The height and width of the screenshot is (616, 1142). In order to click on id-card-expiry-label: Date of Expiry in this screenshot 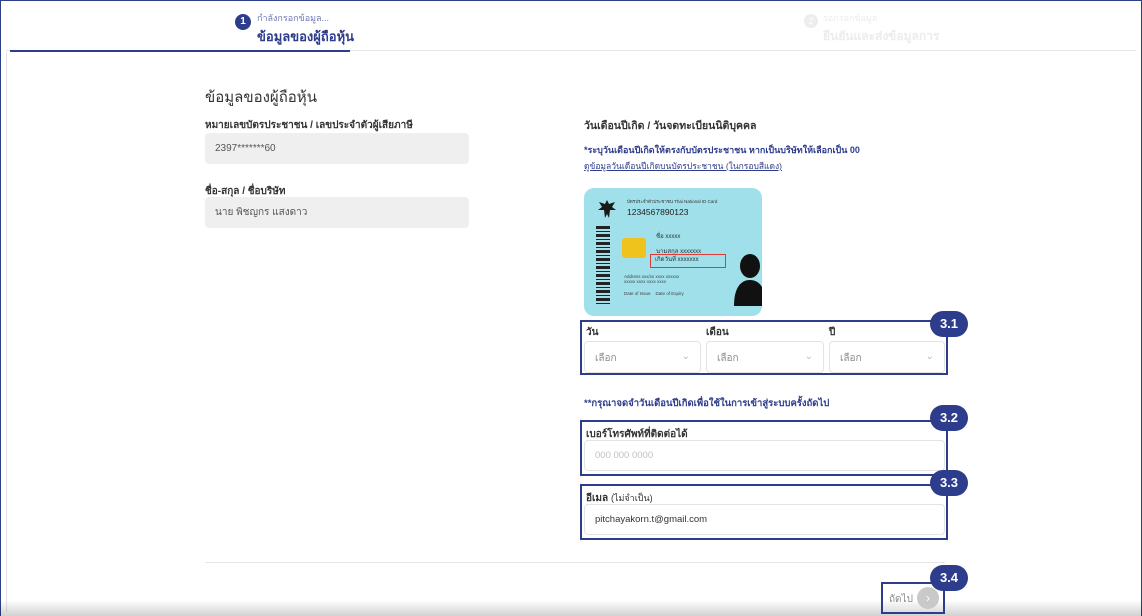, I will do `click(669, 293)`.